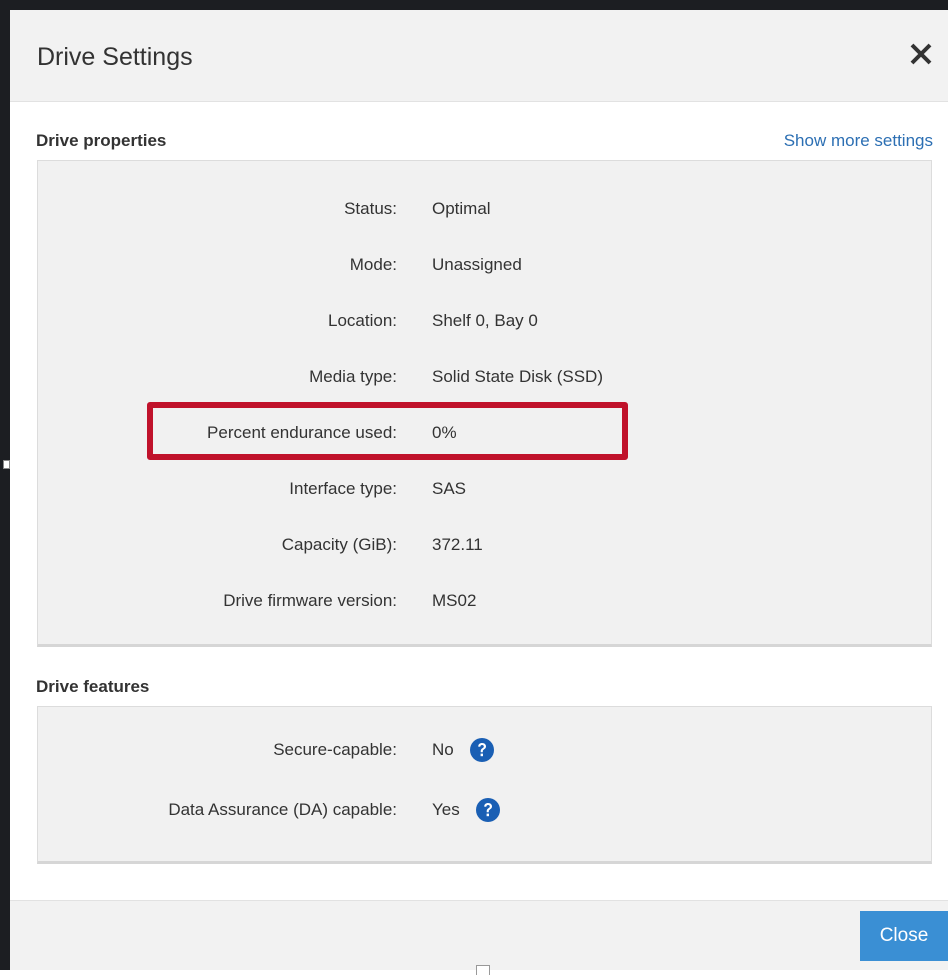 The image size is (948, 975). I want to click on drive-features-title: Drive features, so click(93, 686).